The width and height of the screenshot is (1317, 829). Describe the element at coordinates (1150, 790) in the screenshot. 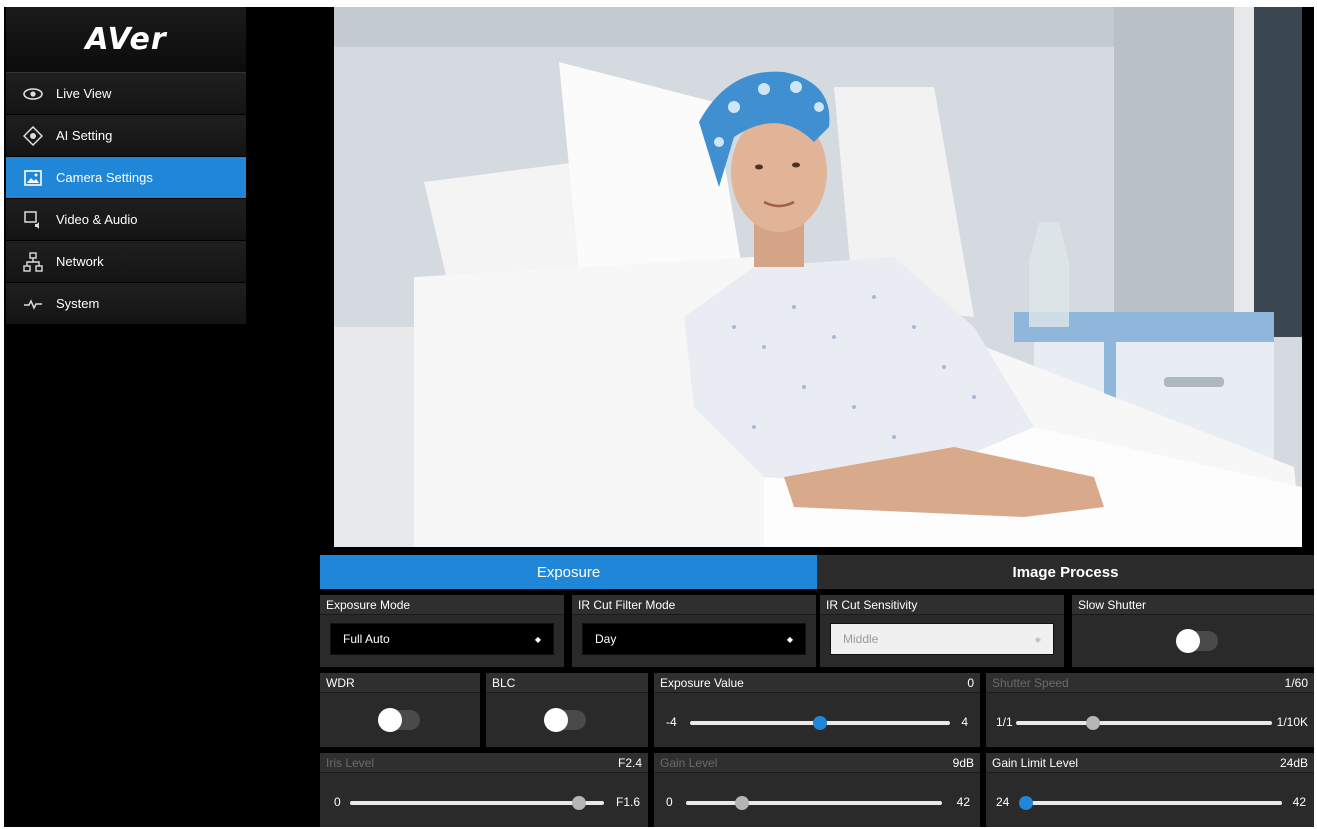

I see `gain-limit-level-cell: Gain Limit Level 24dB 24 42` at that location.